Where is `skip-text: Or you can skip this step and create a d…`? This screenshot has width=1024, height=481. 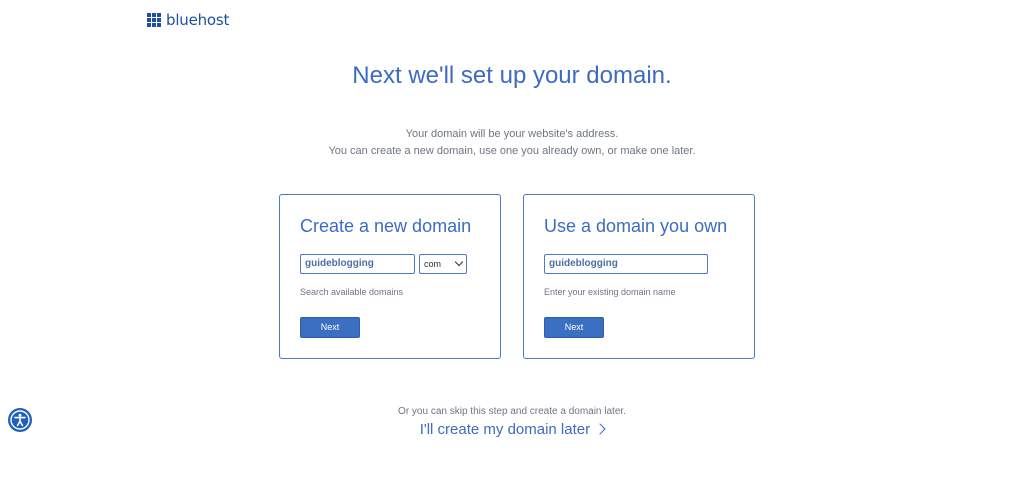 skip-text: Or you can skip this step and create a d… is located at coordinates (512, 411).